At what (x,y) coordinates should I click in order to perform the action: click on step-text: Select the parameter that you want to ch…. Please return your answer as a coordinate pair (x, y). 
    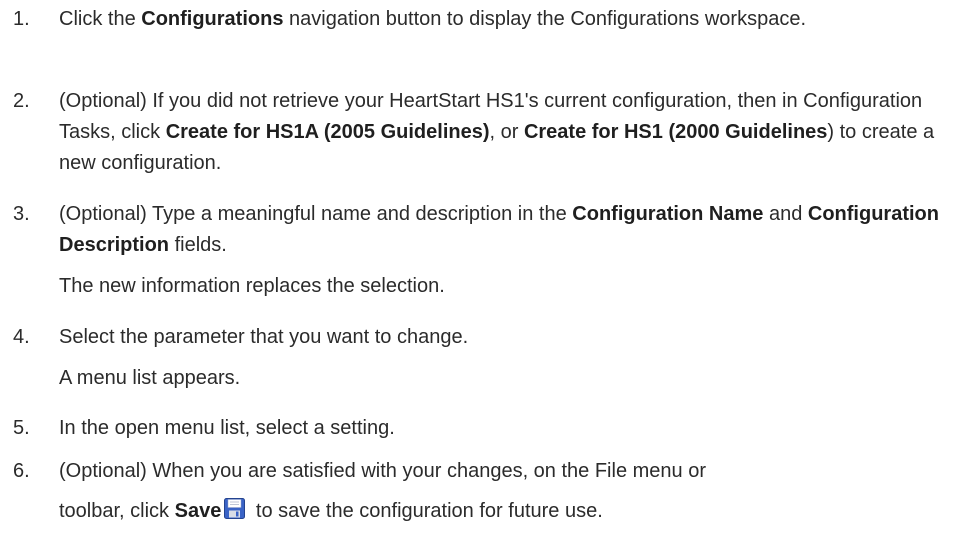
    Looking at the image, I should click on (512, 337).